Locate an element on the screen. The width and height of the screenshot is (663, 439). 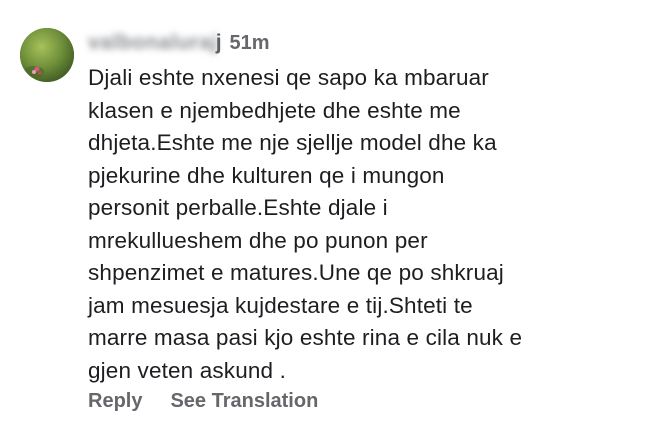
comment-text-line: personit perballe.Eshte djale i is located at coordinates (238, 207).